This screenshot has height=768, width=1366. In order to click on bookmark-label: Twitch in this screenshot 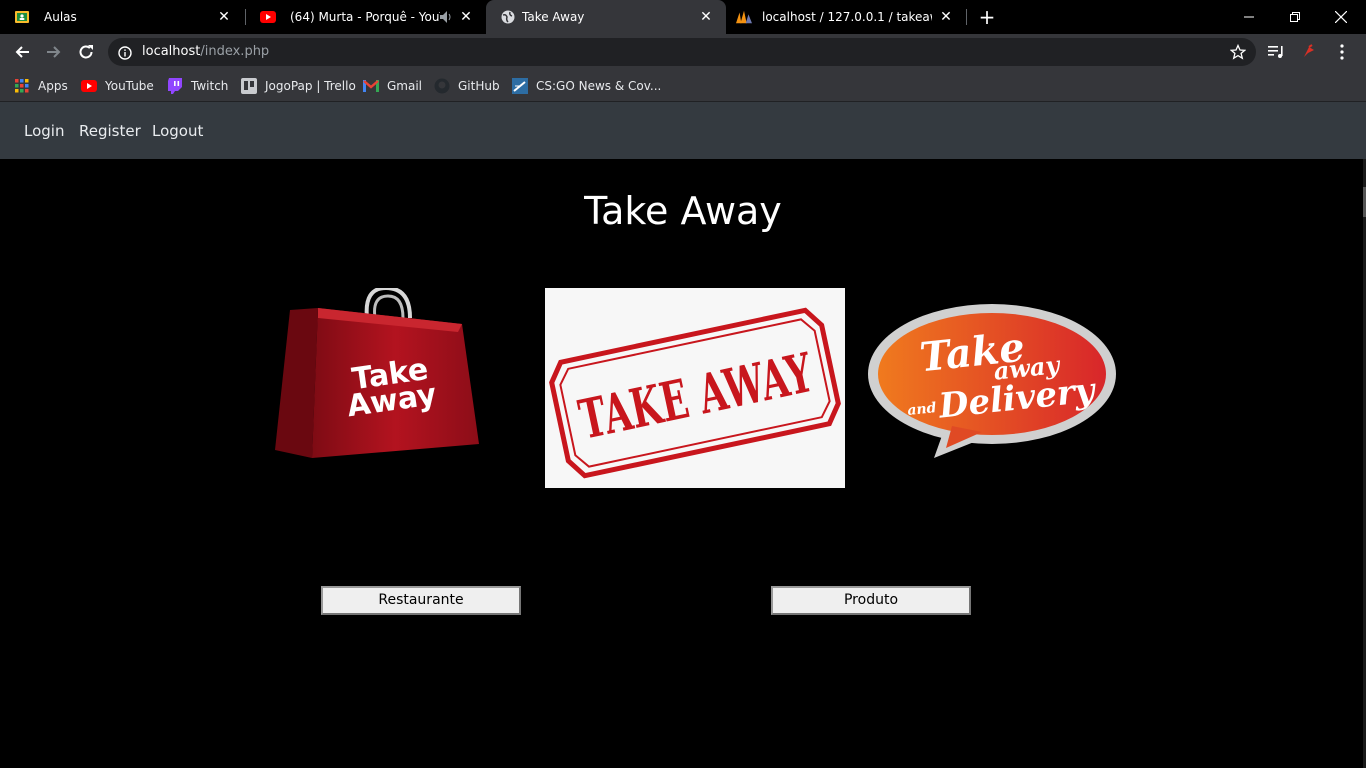, I will do `click(210, 86)`.